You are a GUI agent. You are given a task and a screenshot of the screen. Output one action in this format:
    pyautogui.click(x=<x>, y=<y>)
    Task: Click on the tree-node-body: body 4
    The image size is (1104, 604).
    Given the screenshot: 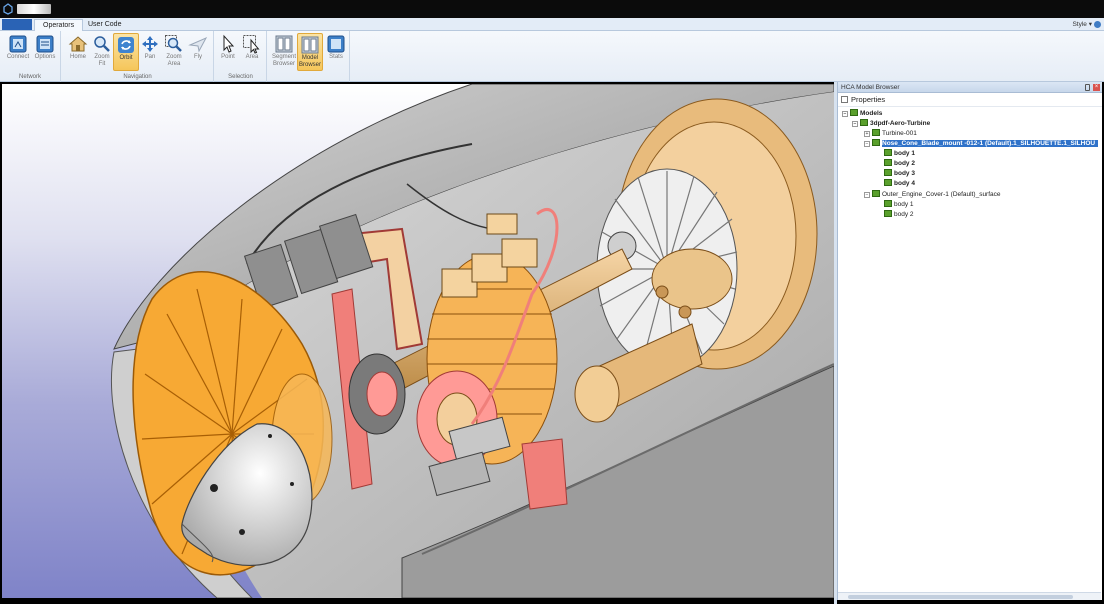 What is the action you would take?
    pyautogui.click(x=899, y=184)
    